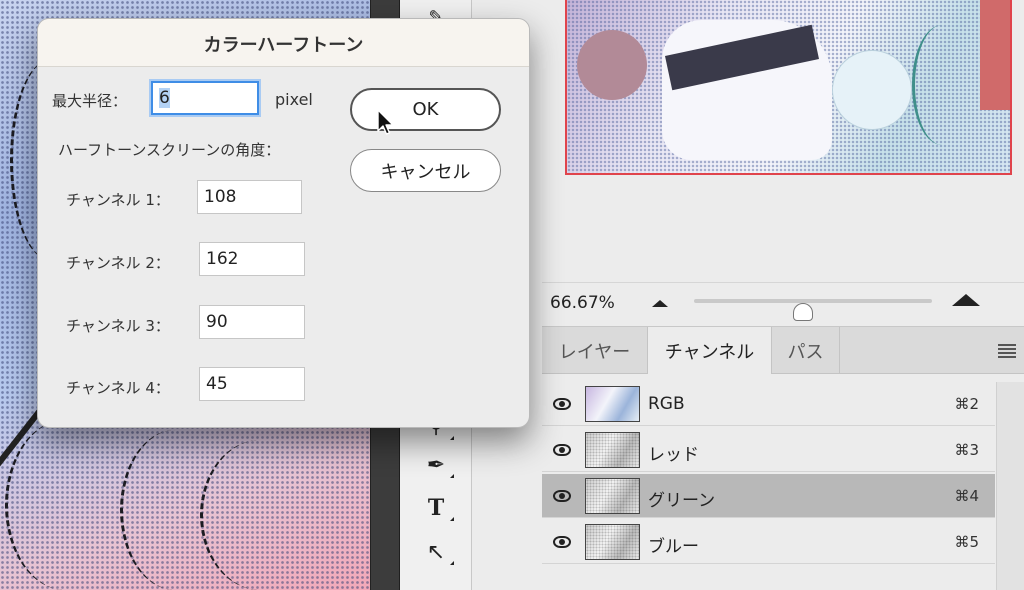 This screenshot has width=1024, height=590. I want to click on channel-2-input, so click(252, 259).